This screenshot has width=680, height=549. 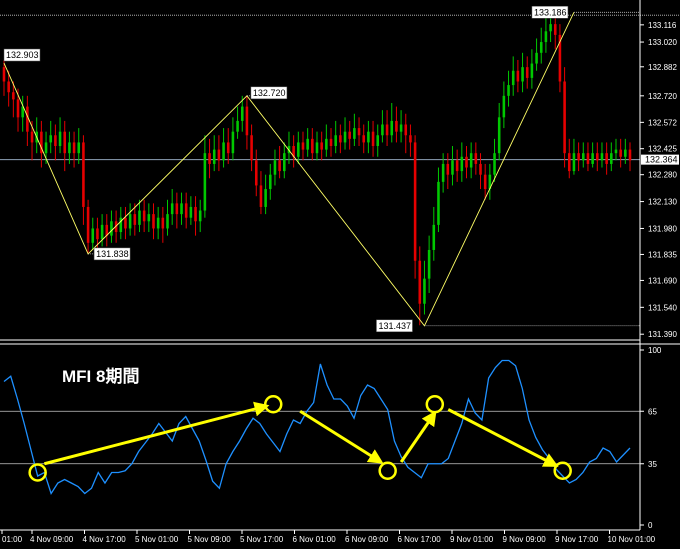 I want to click on current-price-label: 132.364, so click(x=661, y=160).